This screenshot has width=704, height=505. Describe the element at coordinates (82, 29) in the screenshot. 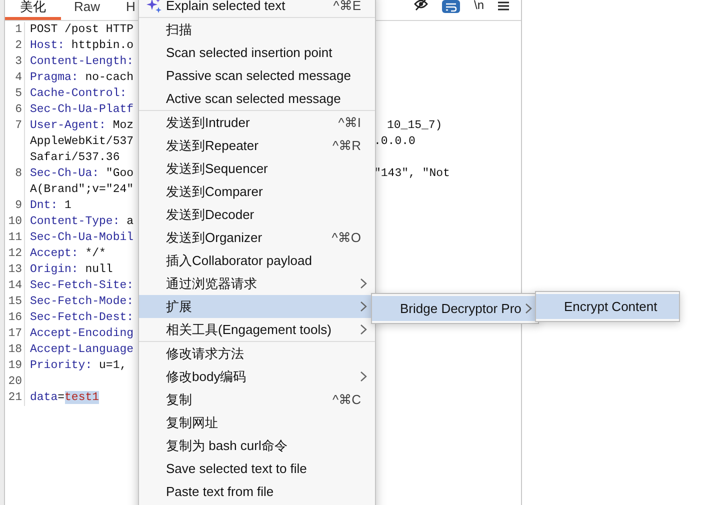

I see `code-text: POST /post HTTP` at that location.